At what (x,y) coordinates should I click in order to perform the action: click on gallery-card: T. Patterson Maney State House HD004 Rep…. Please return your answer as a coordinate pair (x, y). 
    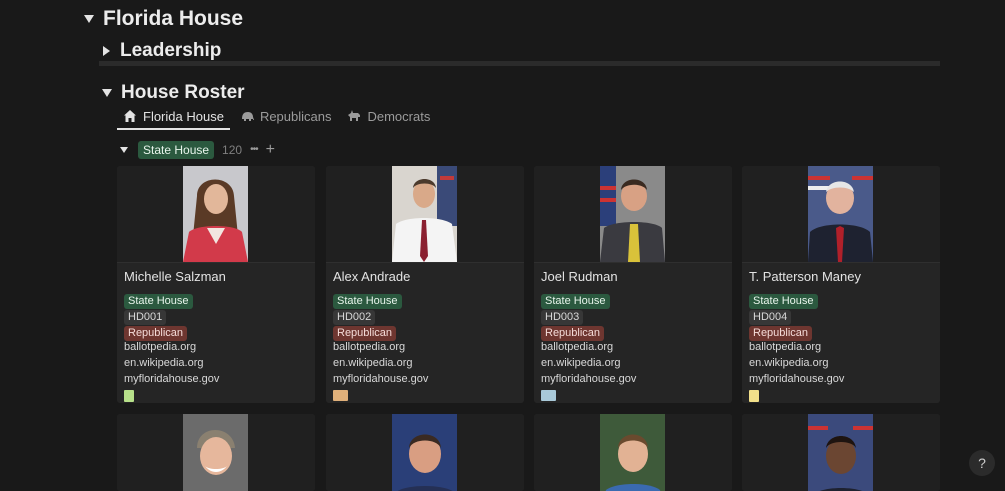
    Looking at the image, I should click on (841, 284).